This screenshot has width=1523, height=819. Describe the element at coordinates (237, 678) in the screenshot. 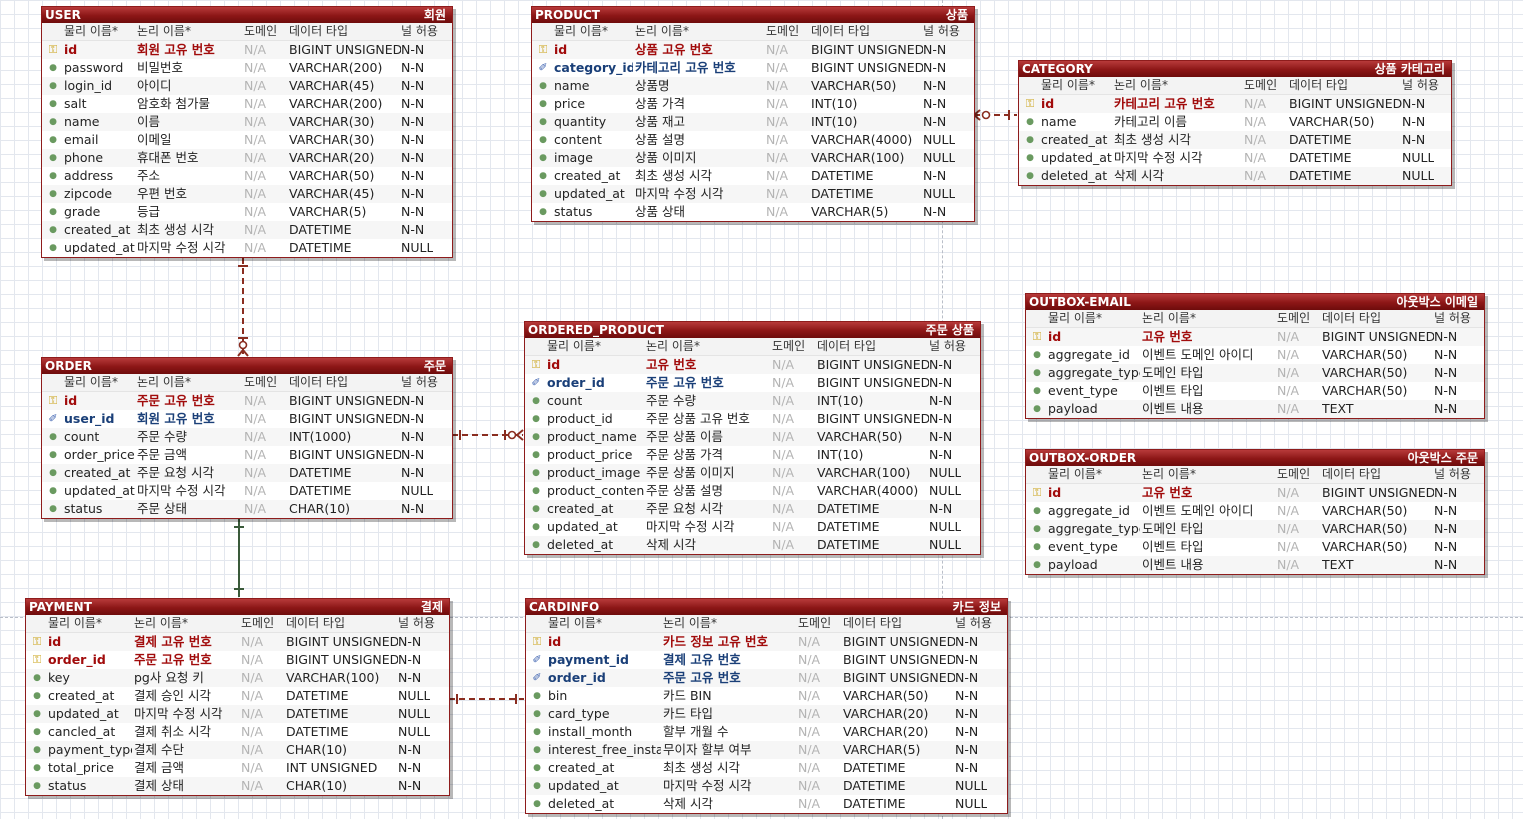

I see `attribute-row: ● key pg사 요청 키 N/A VARCHAR(100) N-N` at that location.